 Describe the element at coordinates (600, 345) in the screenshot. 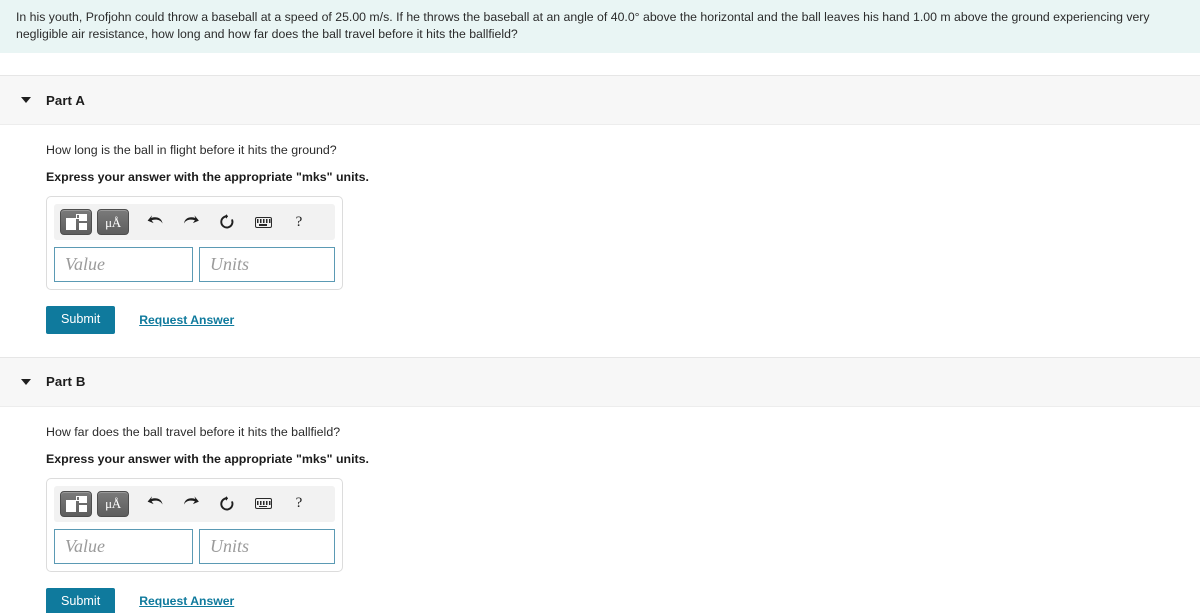

I see `part-a-spacer` at that location.